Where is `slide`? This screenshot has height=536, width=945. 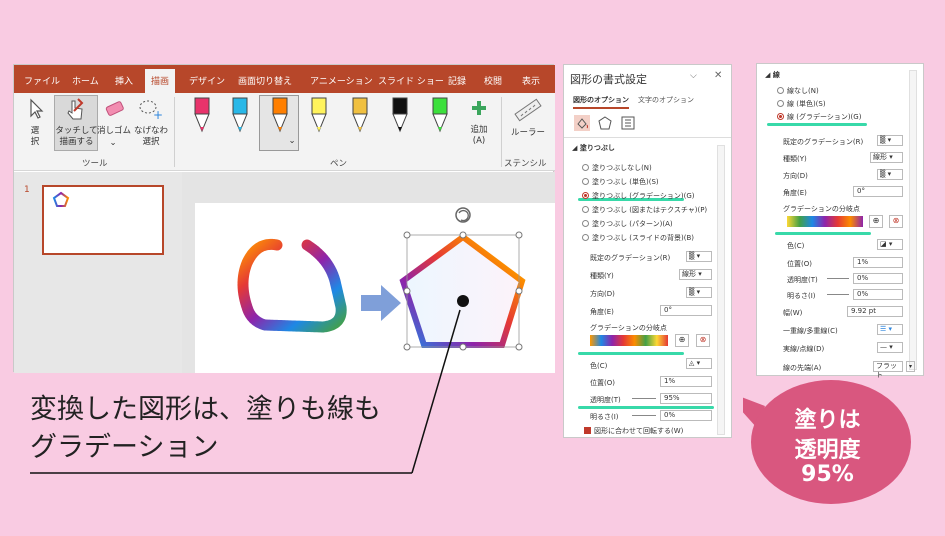
slide is located at coordinates (375, 288).